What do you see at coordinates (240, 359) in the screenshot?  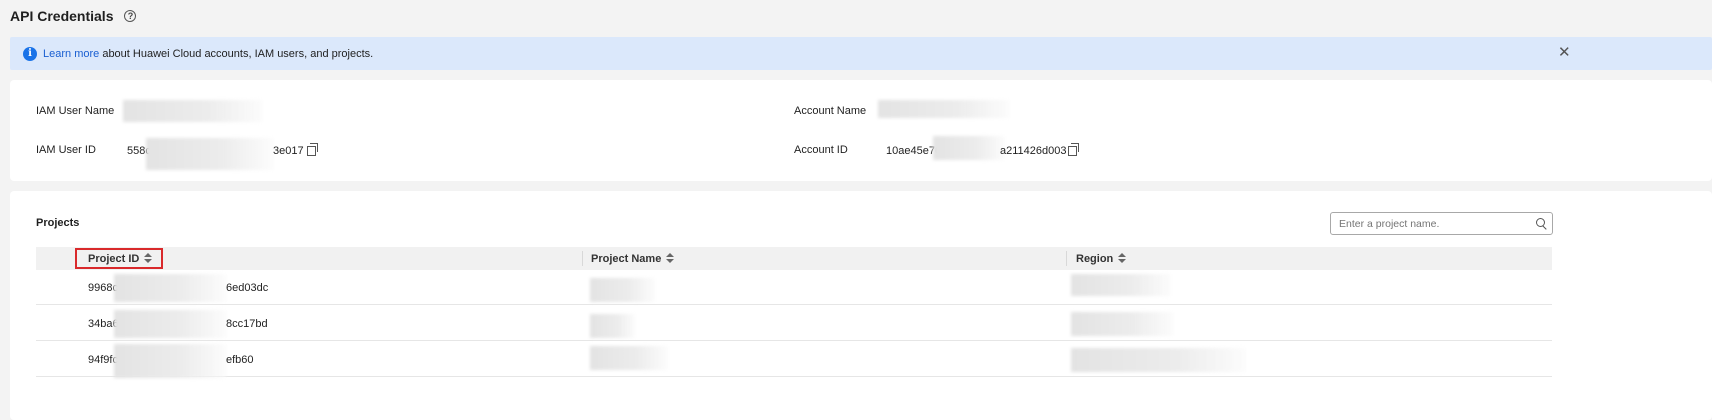 I see `project-id-suffix: efb60` at bounding box center [240, 359].